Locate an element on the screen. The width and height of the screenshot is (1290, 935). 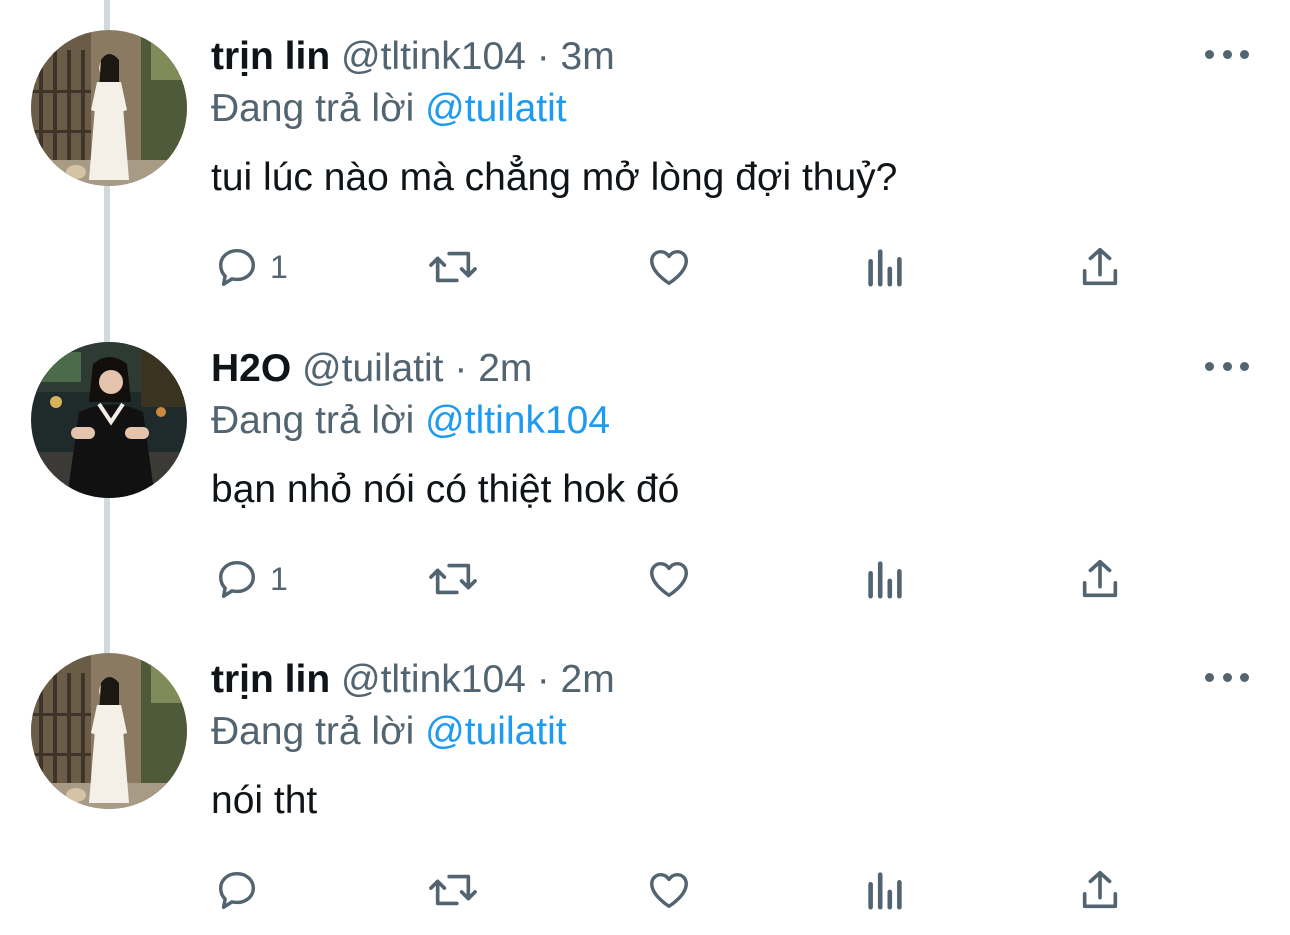
action-bar is located at coordinates (645, 890).